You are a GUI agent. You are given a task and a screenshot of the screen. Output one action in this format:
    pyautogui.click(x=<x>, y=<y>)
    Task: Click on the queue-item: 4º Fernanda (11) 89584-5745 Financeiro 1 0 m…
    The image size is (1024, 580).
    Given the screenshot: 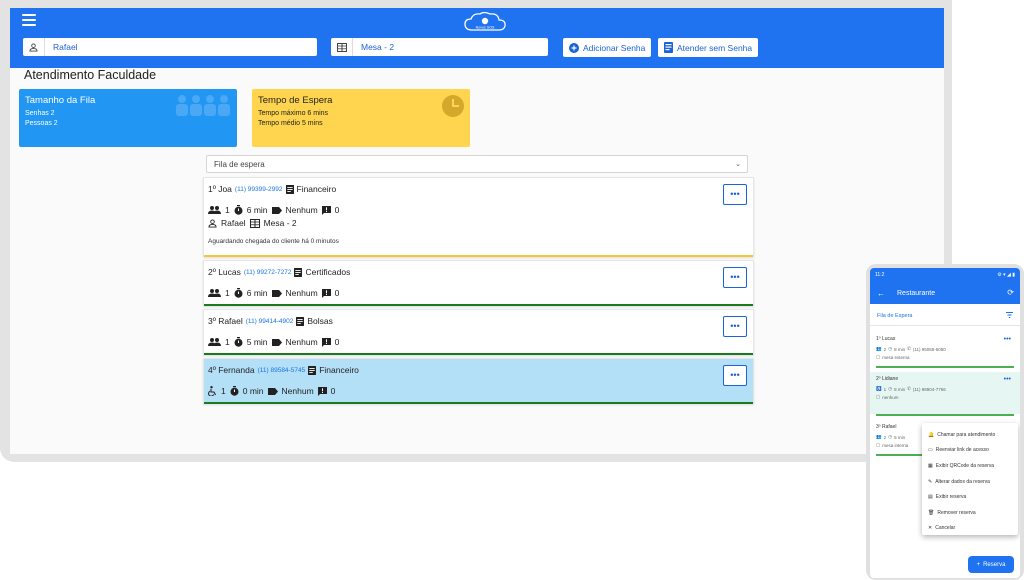 What is the action you would take?
    pyautogui.click(x=478, y=381)
    